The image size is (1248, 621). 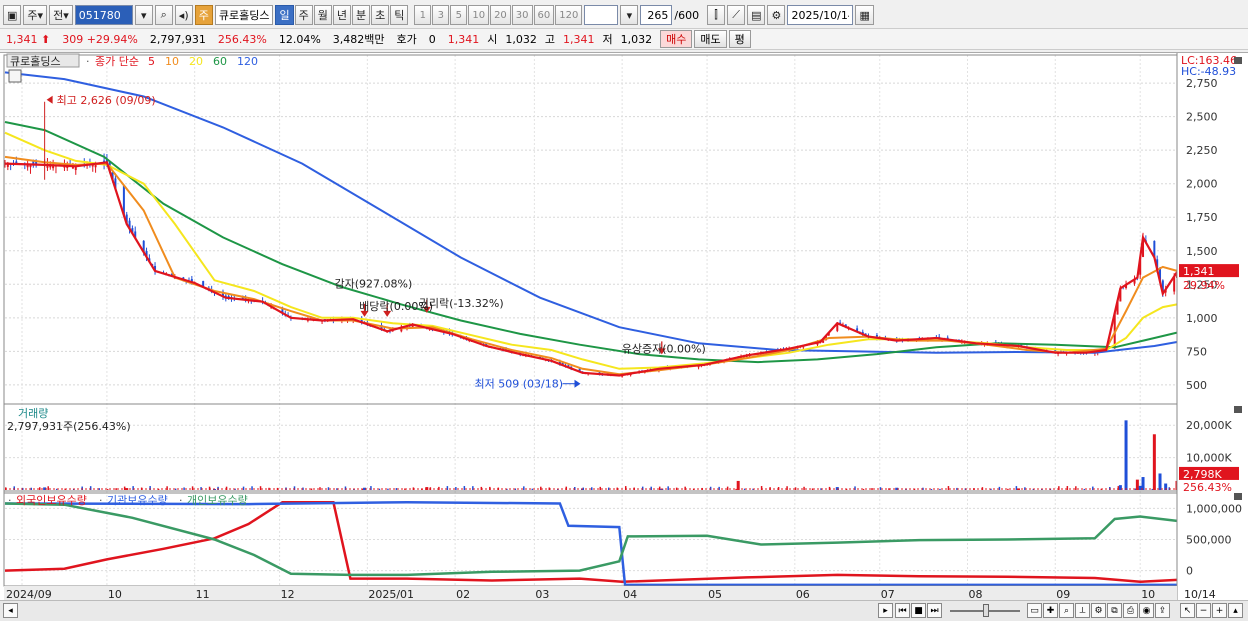 What do you see at coordinates (629, 15) in the screenshot?
I see `period-dropdown-icon: ▾` at bounding box center [629, 15].